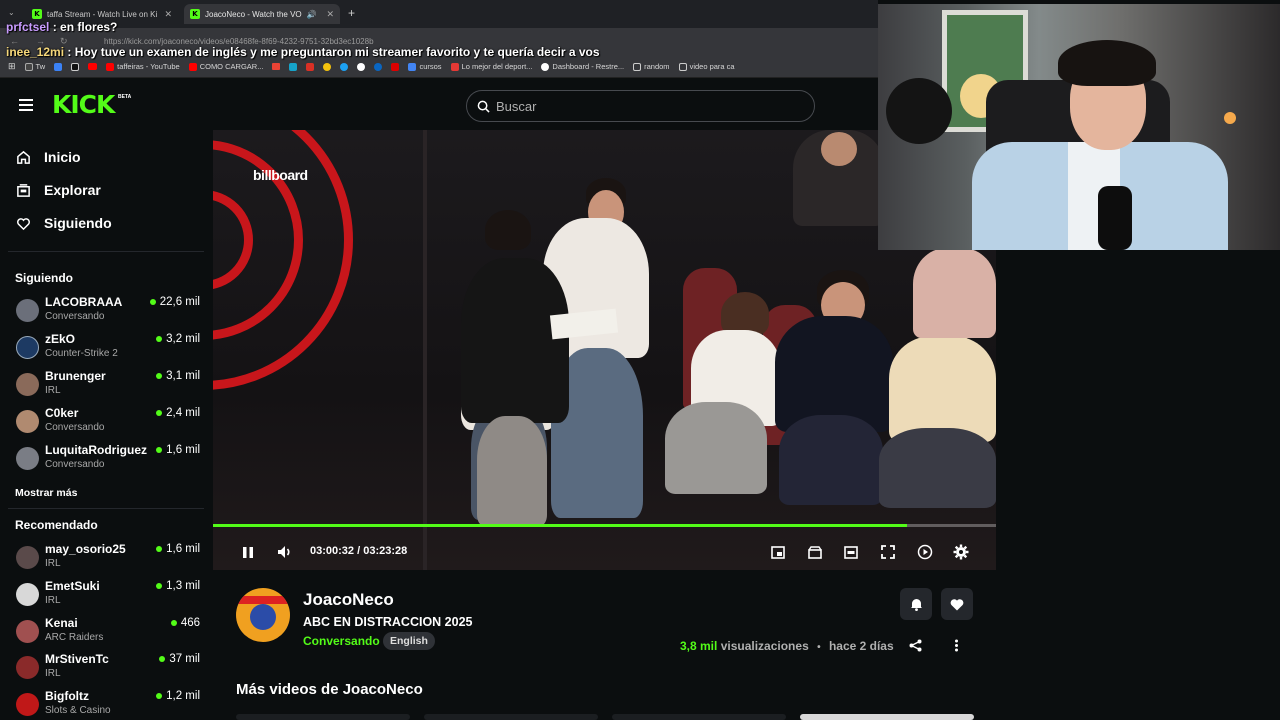 The height and width of the screenshot is (720, 1280). What do you see at coordinates (178, 339) in the screenshot?
I see `viewer-count: 3,2 mil` at bounding box center [178, 339].